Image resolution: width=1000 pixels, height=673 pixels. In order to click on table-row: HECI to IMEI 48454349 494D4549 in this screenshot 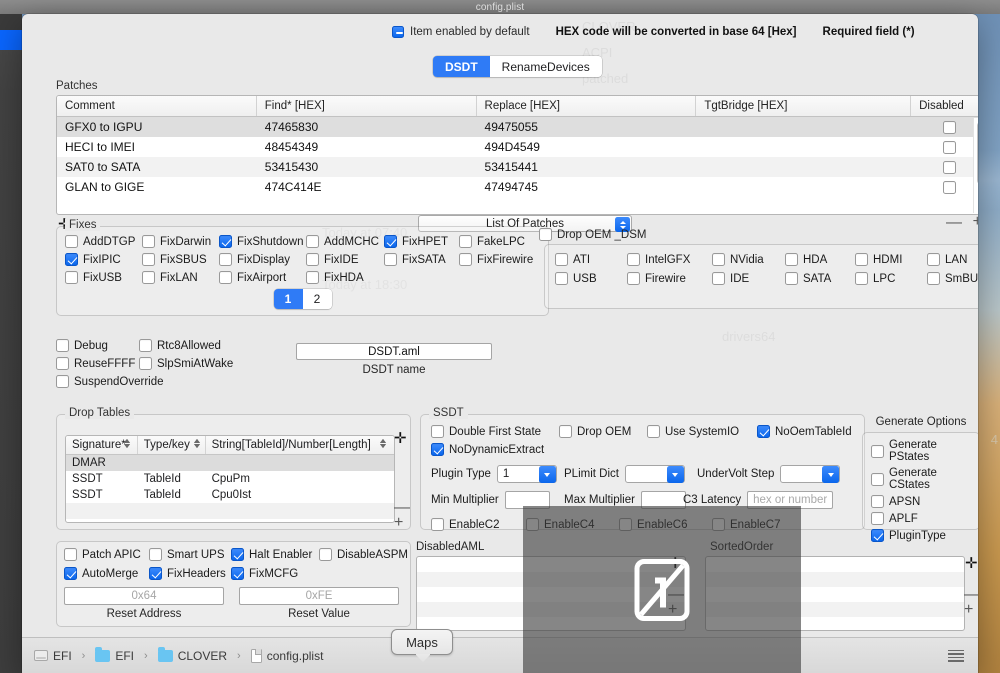, I will do `click(517, 147)`.